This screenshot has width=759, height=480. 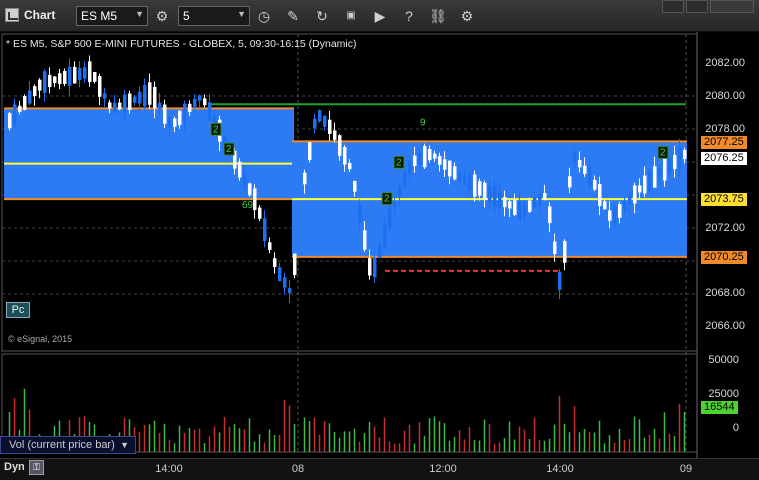 I want to click on symbol-field: ES M5 ▼, so click(x=112, y=16).